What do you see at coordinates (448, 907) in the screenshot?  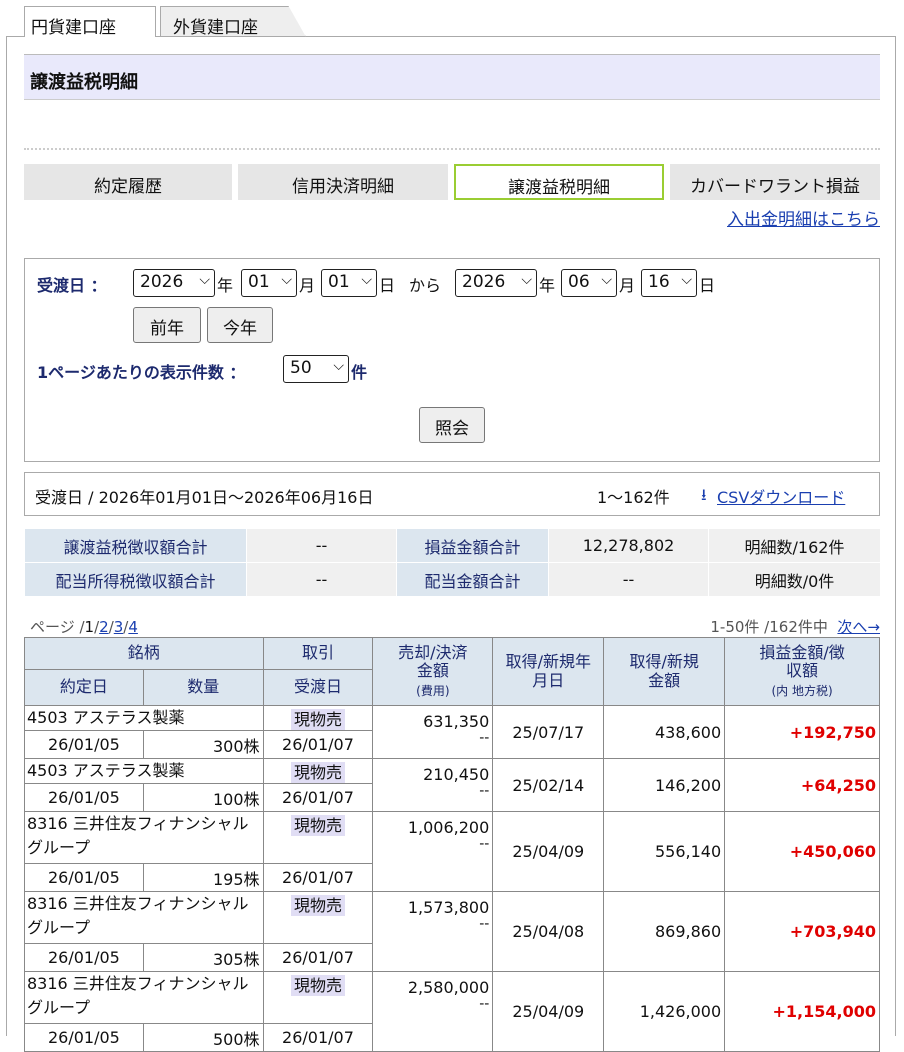 I see `sell-amount: 1,573,800` at bounding box center [448, 907].